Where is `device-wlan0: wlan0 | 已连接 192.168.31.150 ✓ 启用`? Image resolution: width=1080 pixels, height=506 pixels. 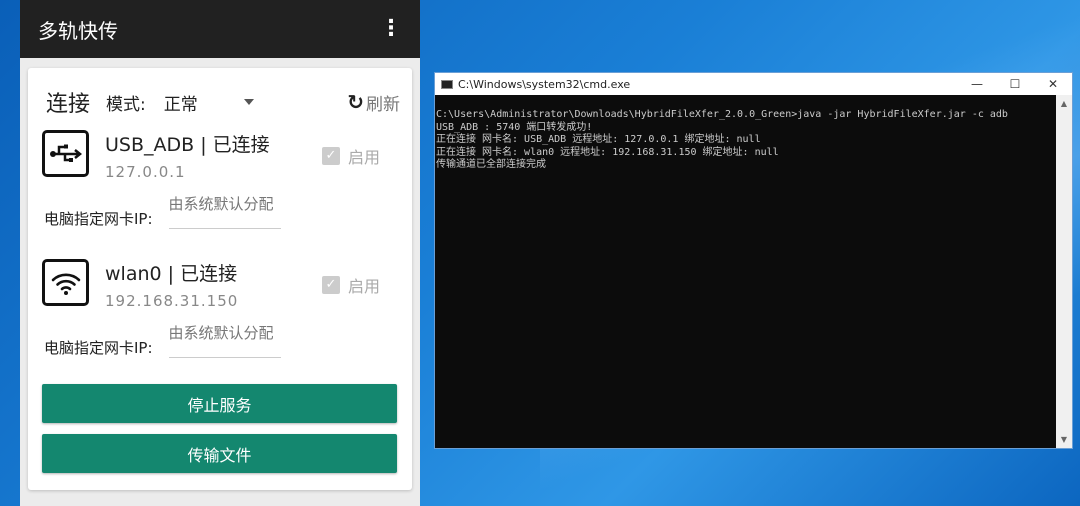 device-wlan0: wlan0 | 已连接 192.168.31.150 ✓ 启用 is located at coordinates (221, 284).